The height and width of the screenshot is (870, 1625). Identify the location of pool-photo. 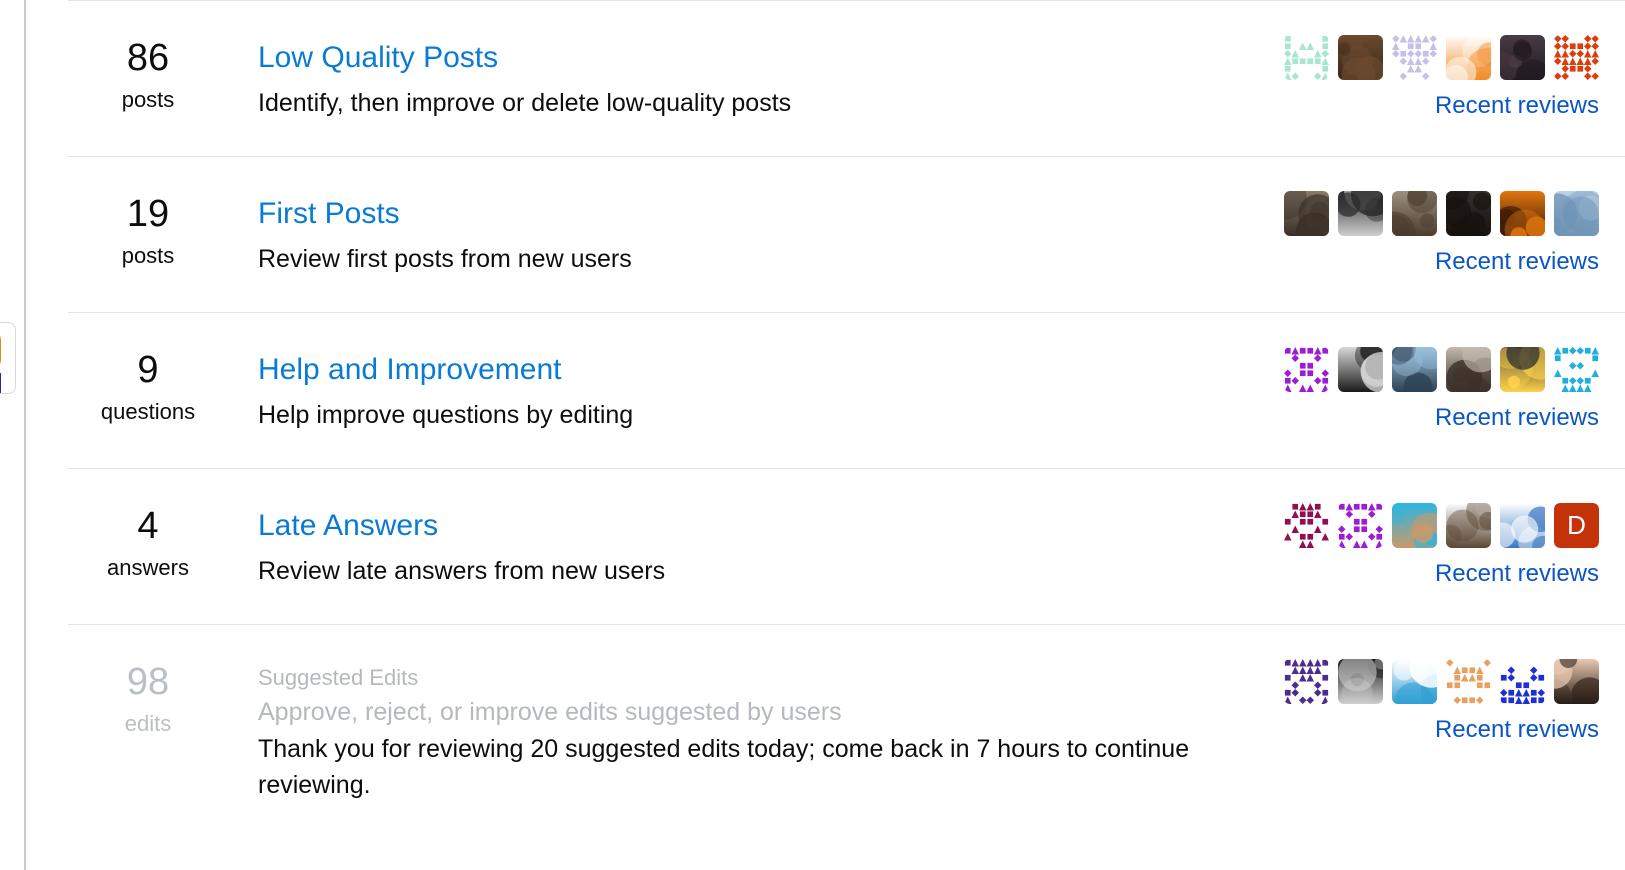
(1414, 525).